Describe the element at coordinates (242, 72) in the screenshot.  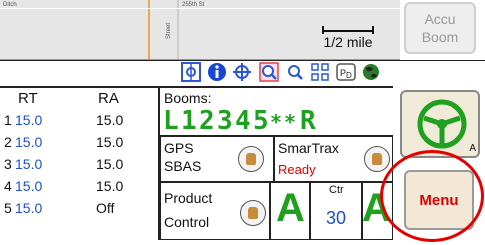
I see `crosshair-icon` at that location.